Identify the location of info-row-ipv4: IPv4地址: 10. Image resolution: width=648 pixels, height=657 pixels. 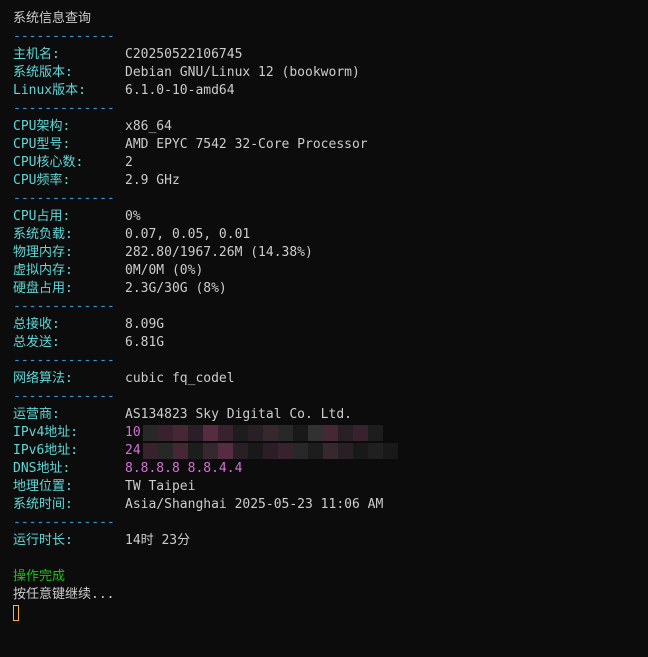
(330, 433).